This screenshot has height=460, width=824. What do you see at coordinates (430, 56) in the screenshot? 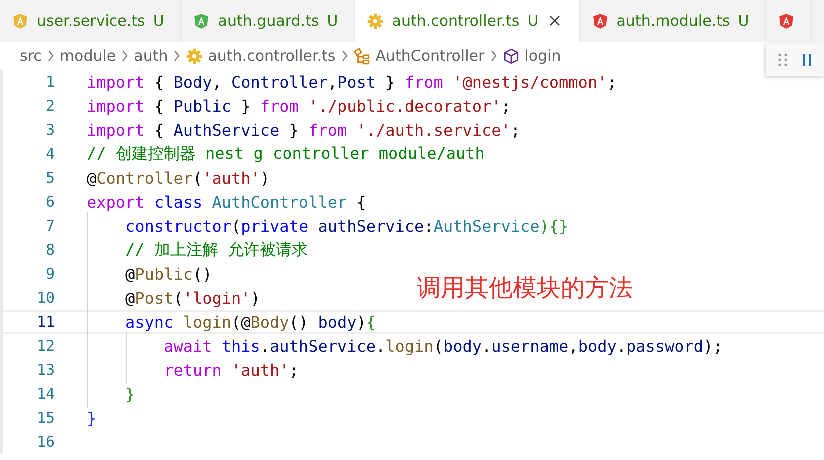
I see `breadcrumb-item: AuthController` at bounding box center [430, 56].